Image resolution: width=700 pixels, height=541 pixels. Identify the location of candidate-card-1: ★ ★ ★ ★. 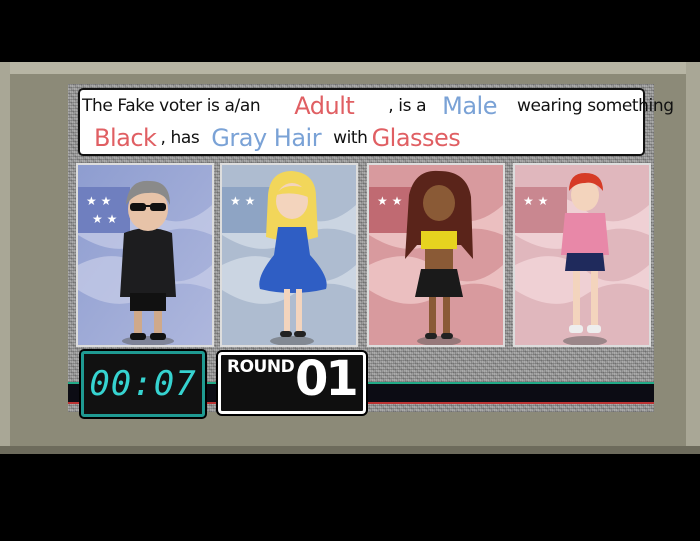
(145, 255).